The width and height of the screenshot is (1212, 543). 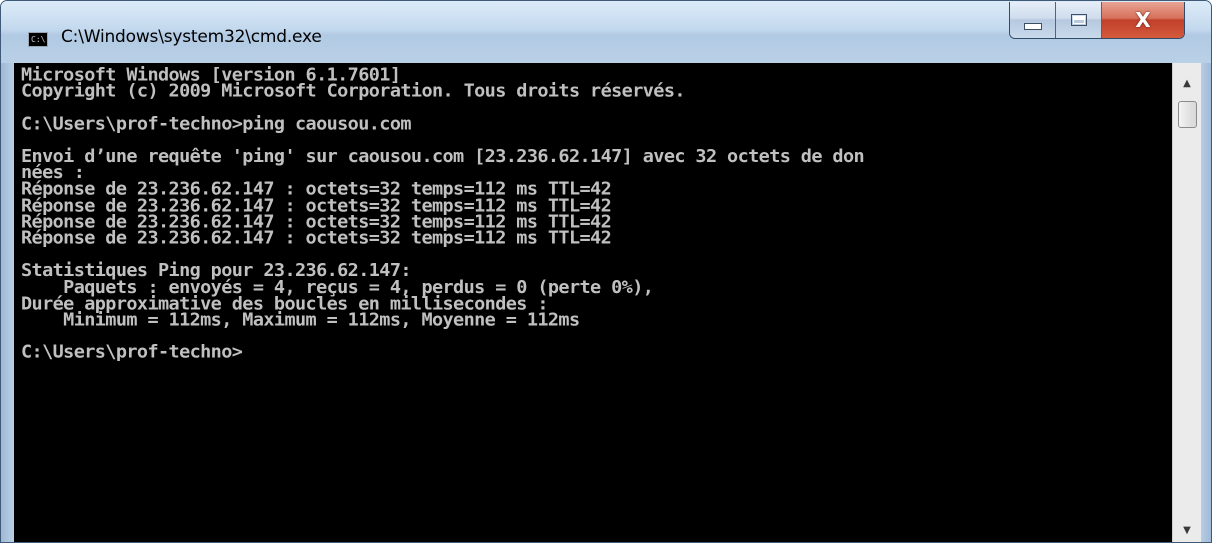 What do you see at coordinates (1206, 302) in the screenshot?
I see `window-frame-right` at bounding box center [1206, 302].